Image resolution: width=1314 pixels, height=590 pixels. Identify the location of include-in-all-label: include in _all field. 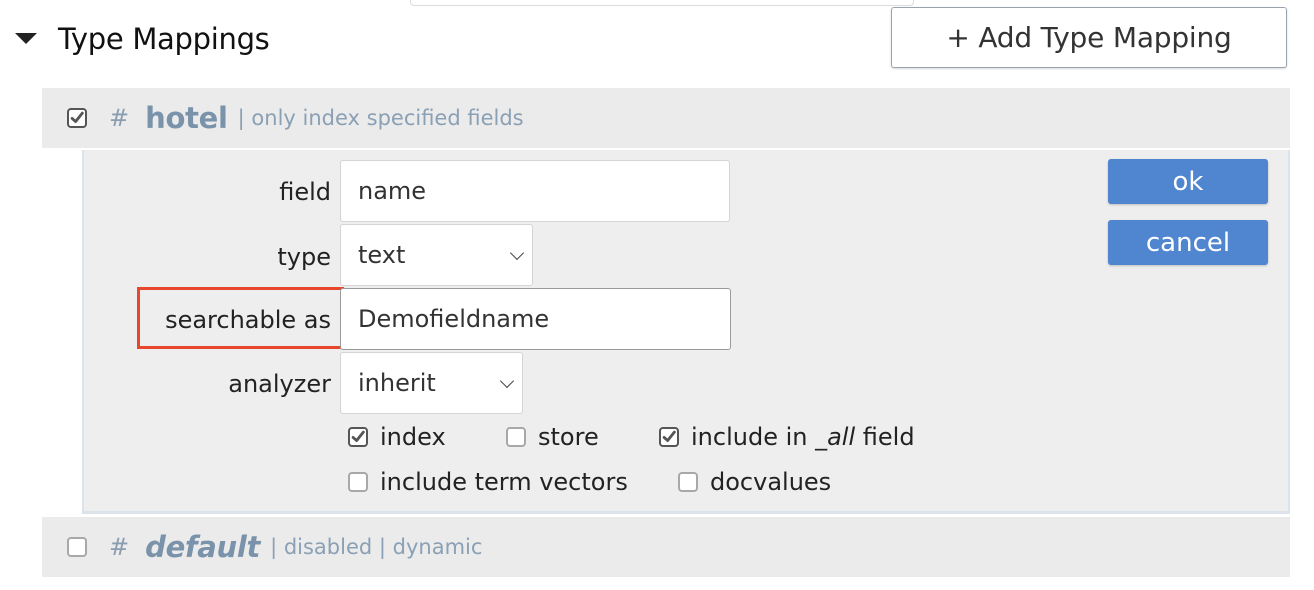
(803, 437).